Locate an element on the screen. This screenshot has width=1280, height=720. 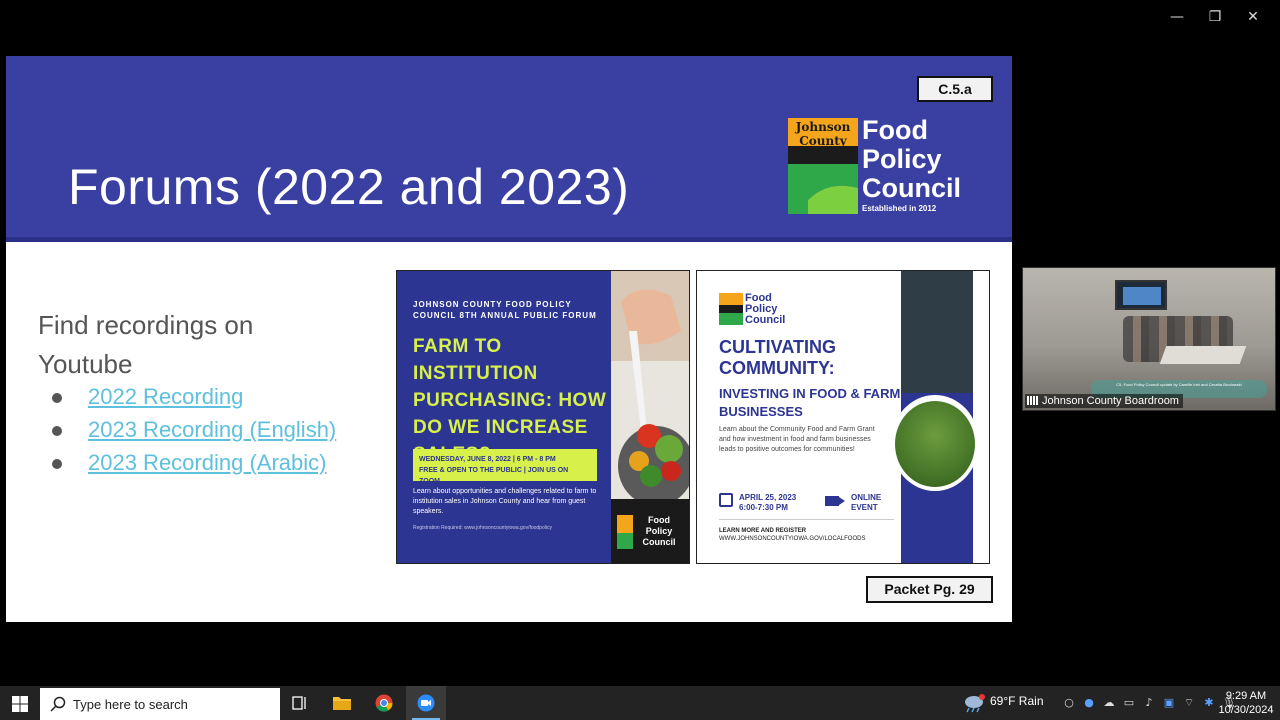
poster-date: APRIL 25, 2023 6:00-7:30 PM is located at coordinates (768, 502).